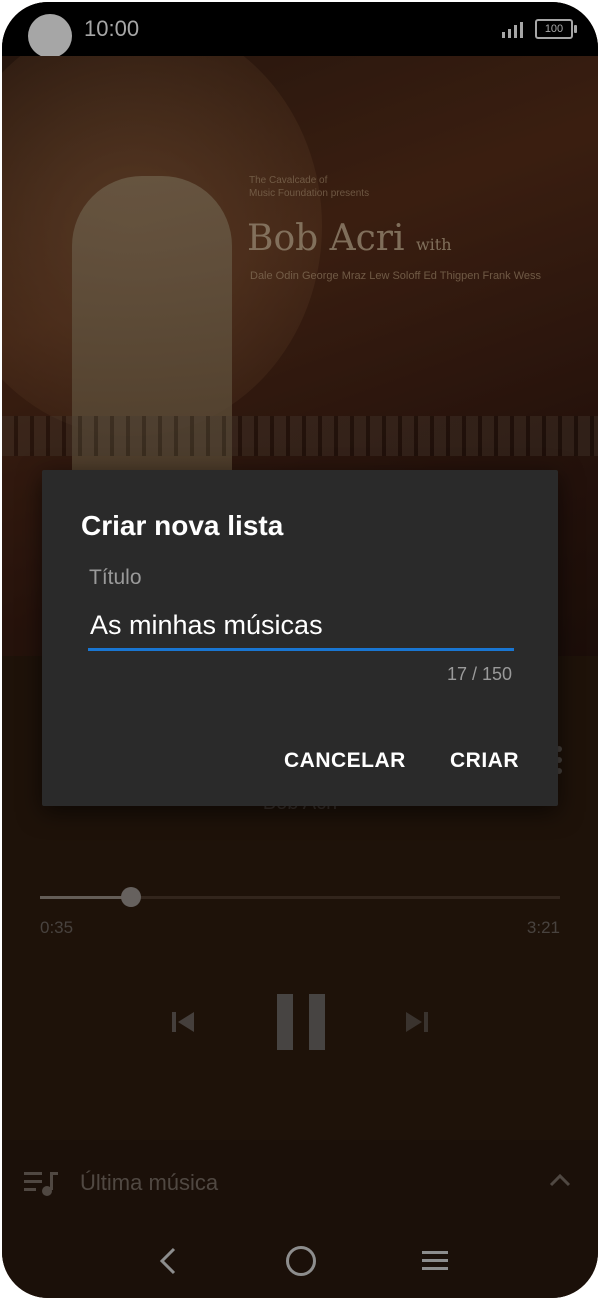 The image size is (600, 1300). I want to click on cancel-button: CANCELAR, so click(345, 761).